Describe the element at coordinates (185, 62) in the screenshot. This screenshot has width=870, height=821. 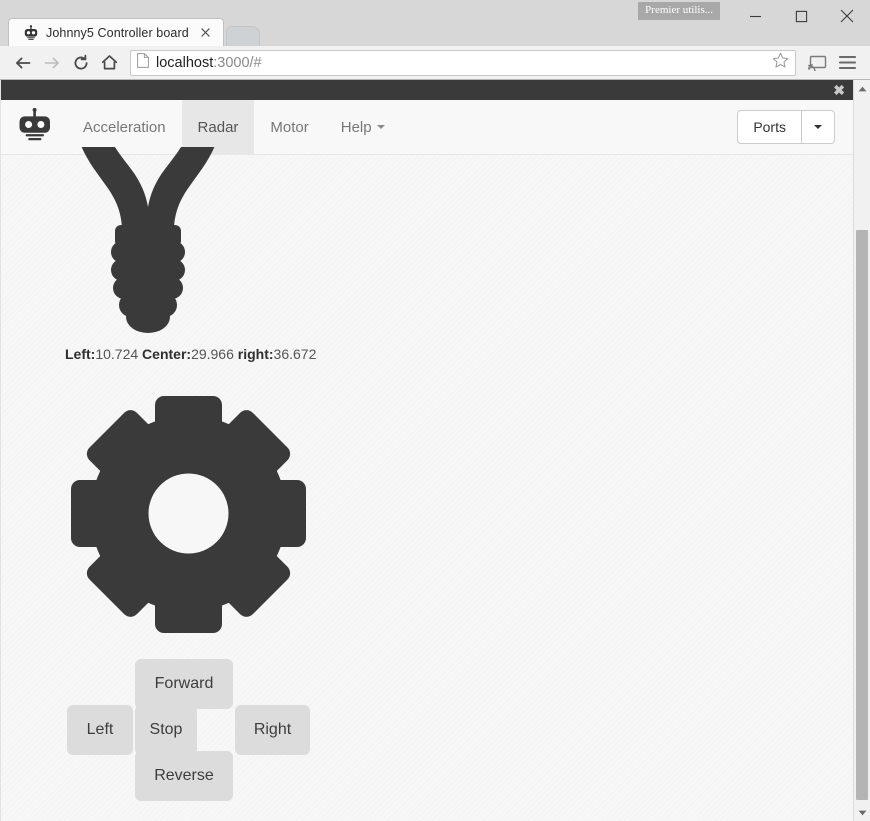
I see `url-host: localhost` at that location.